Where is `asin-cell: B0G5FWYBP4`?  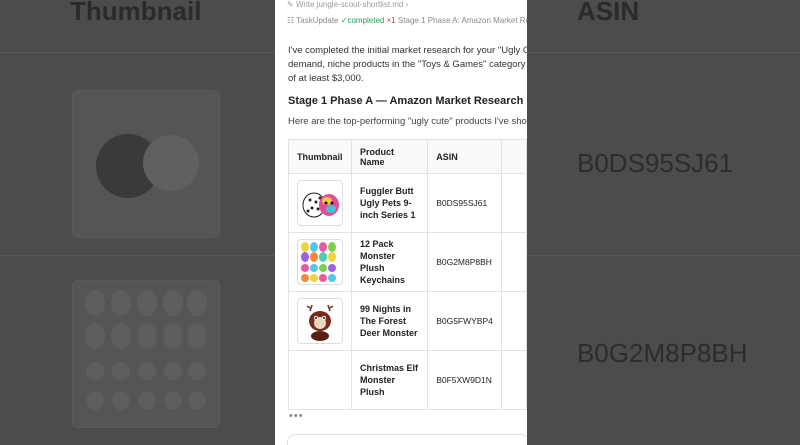
asin-cell: B0G5FWYBP4 is located at coordinates (464, 321).